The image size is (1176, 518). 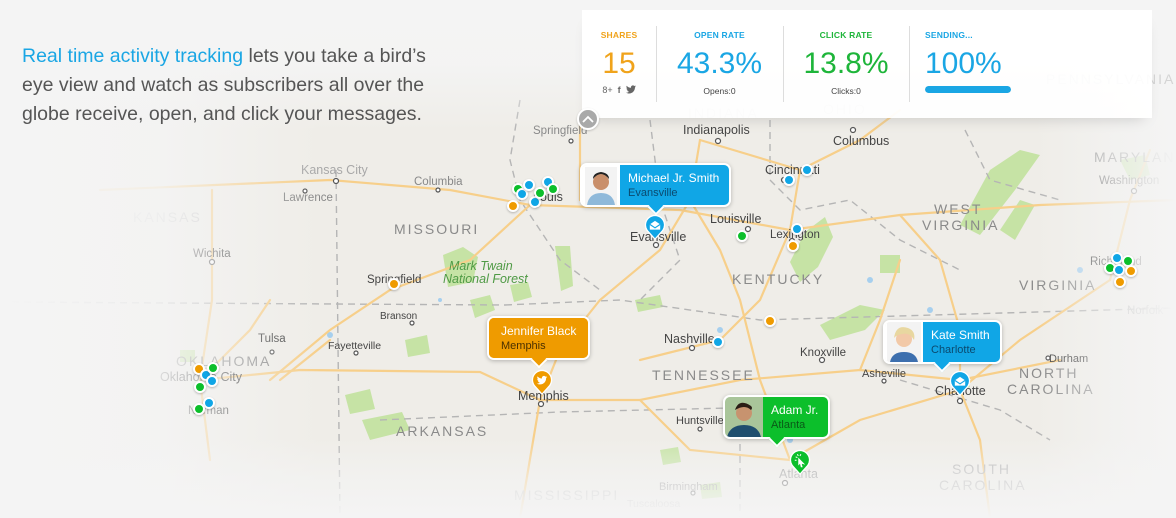 I want to click on share-icons: 8+ f, so click(x=619, y=90).